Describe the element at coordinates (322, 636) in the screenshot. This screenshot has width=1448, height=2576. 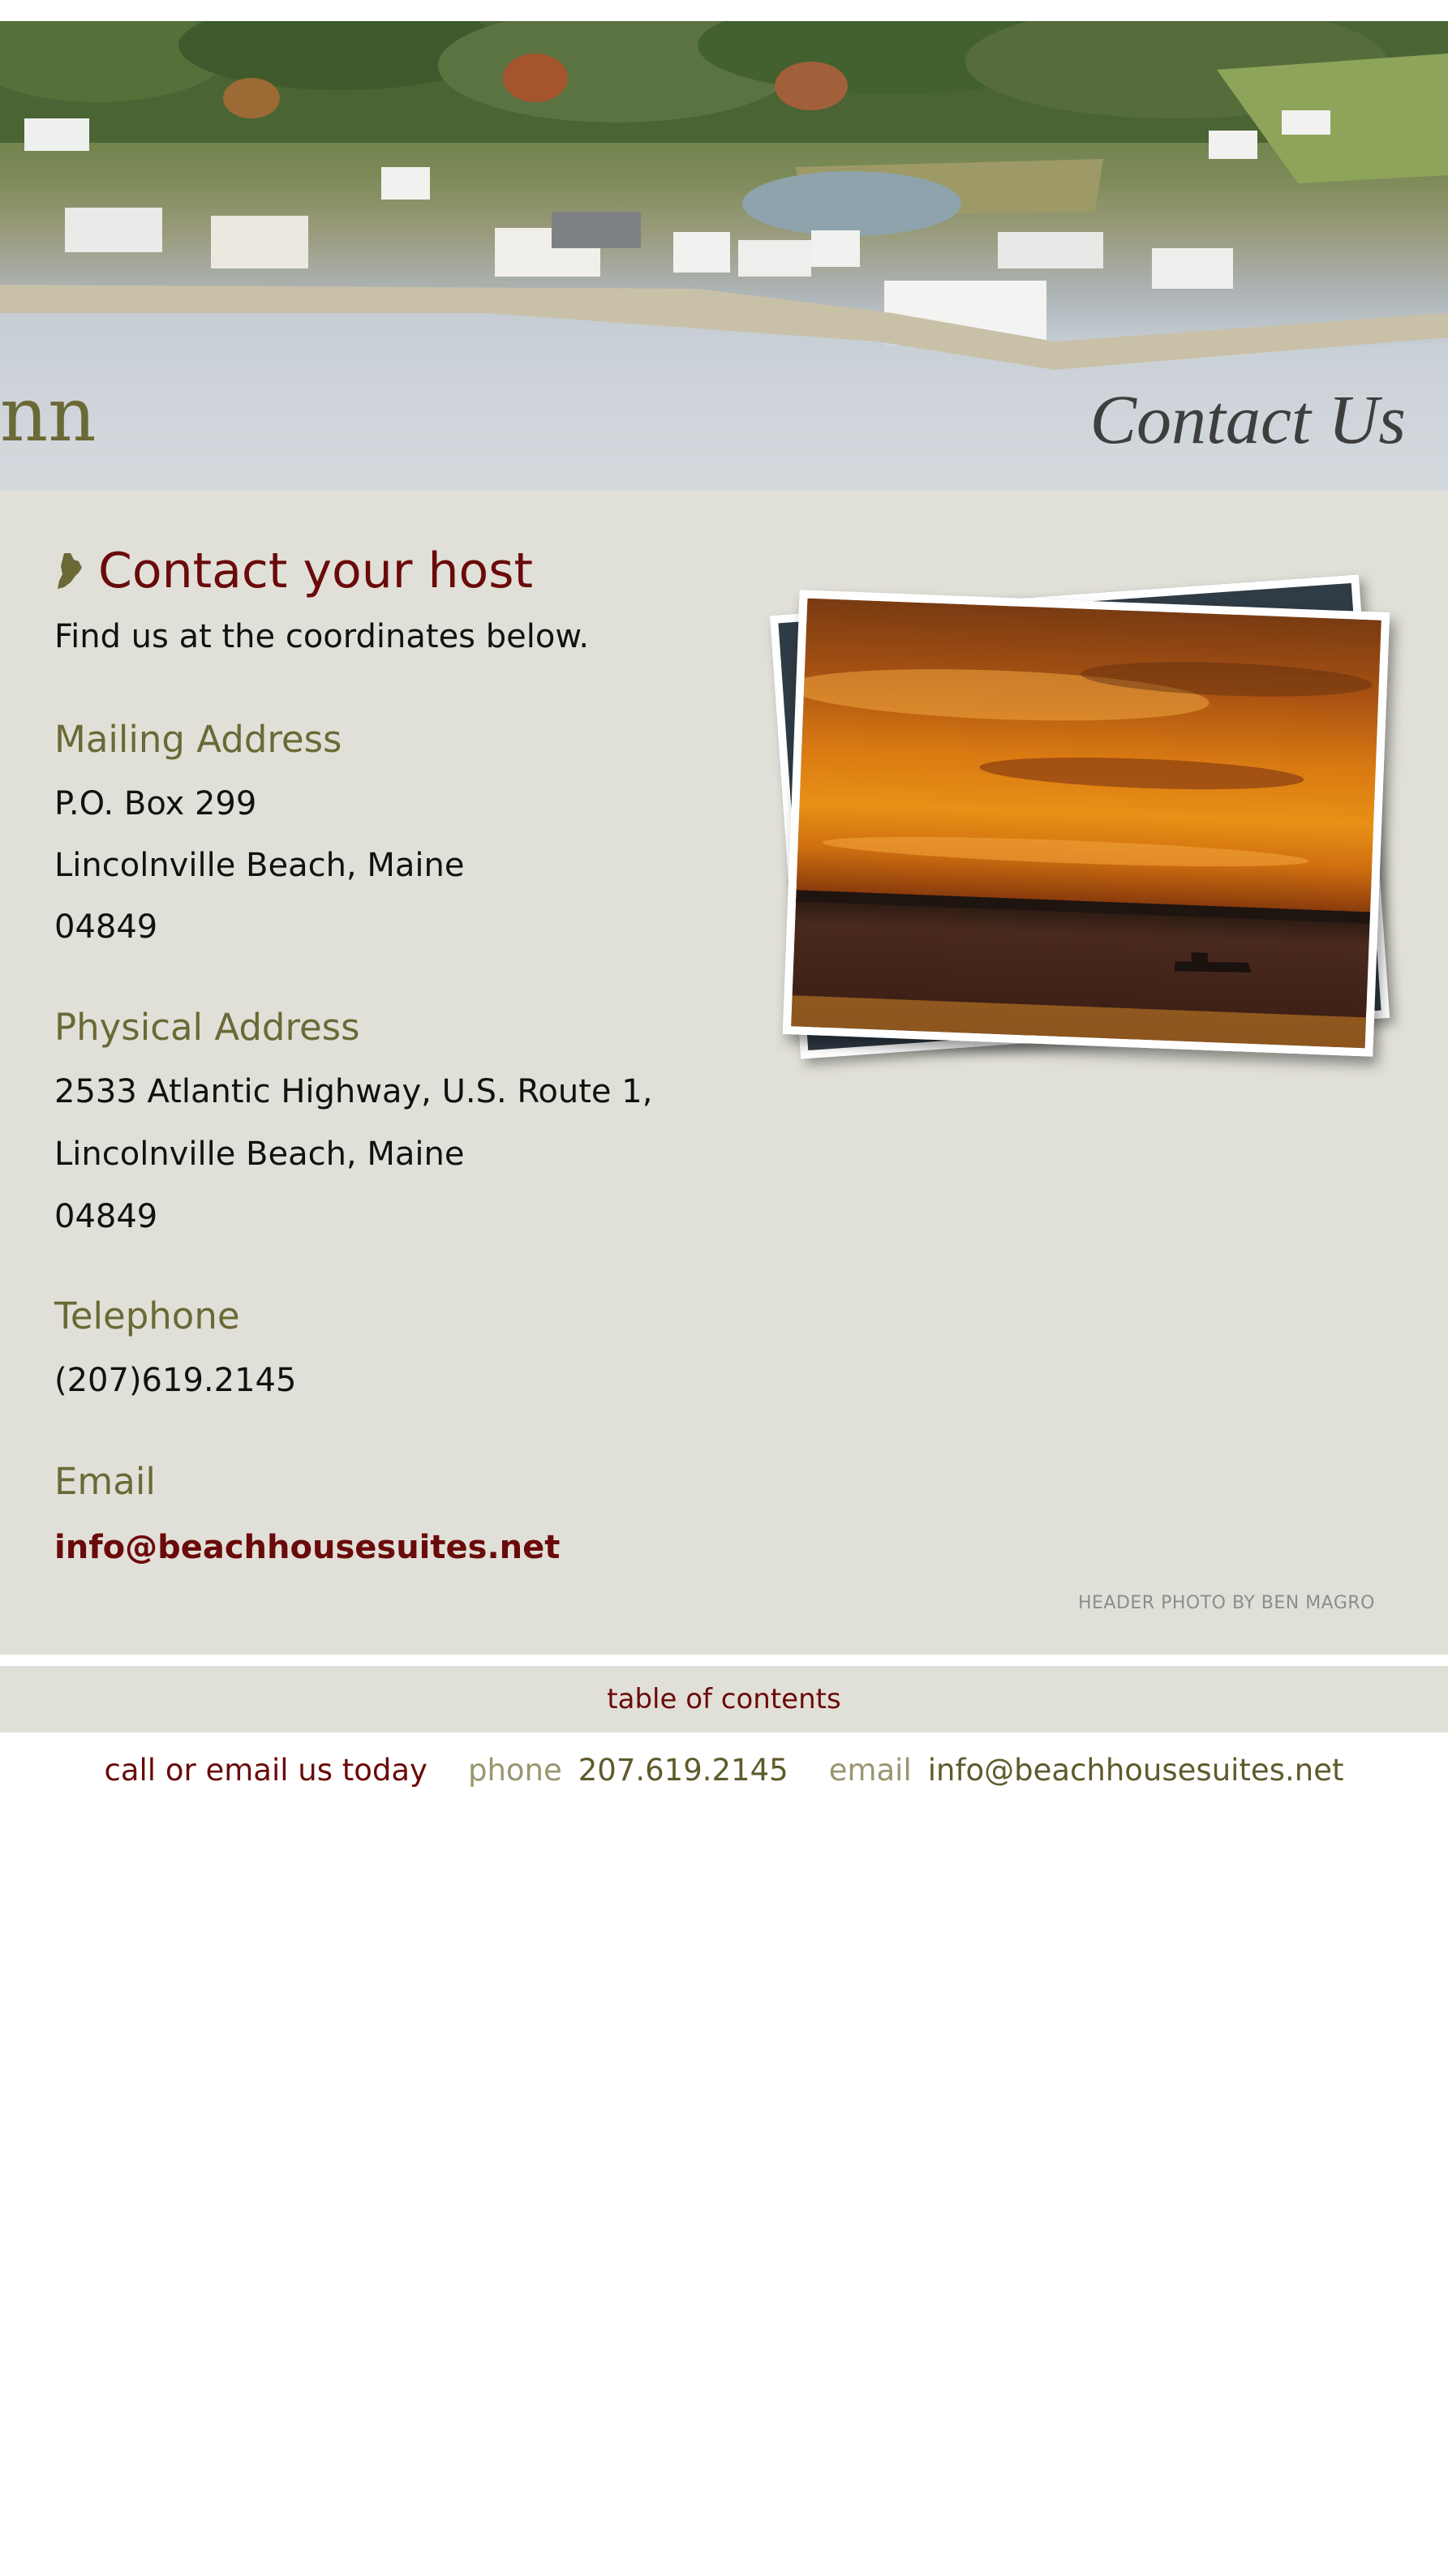
I see `subtitle: Find us at the coordinates below.` at that location.